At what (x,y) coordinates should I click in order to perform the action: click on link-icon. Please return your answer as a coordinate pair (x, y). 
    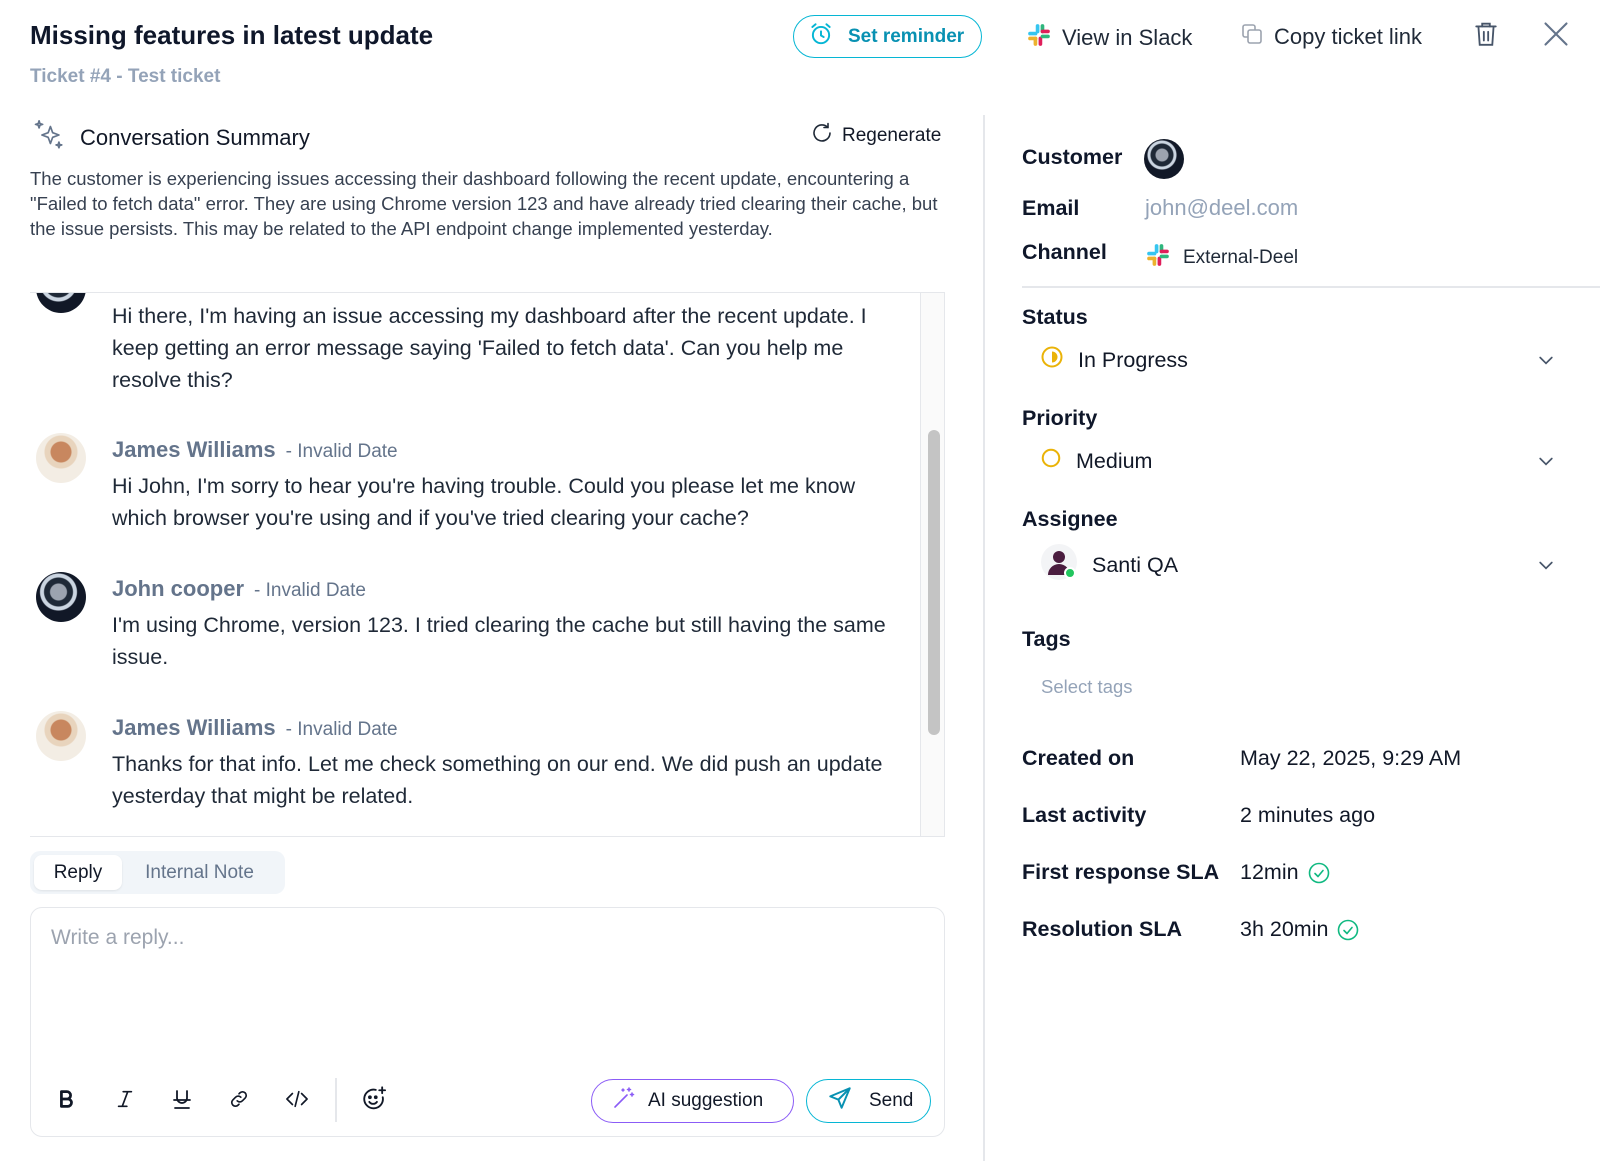
    Looking at the image, I should click on (239, 1101).